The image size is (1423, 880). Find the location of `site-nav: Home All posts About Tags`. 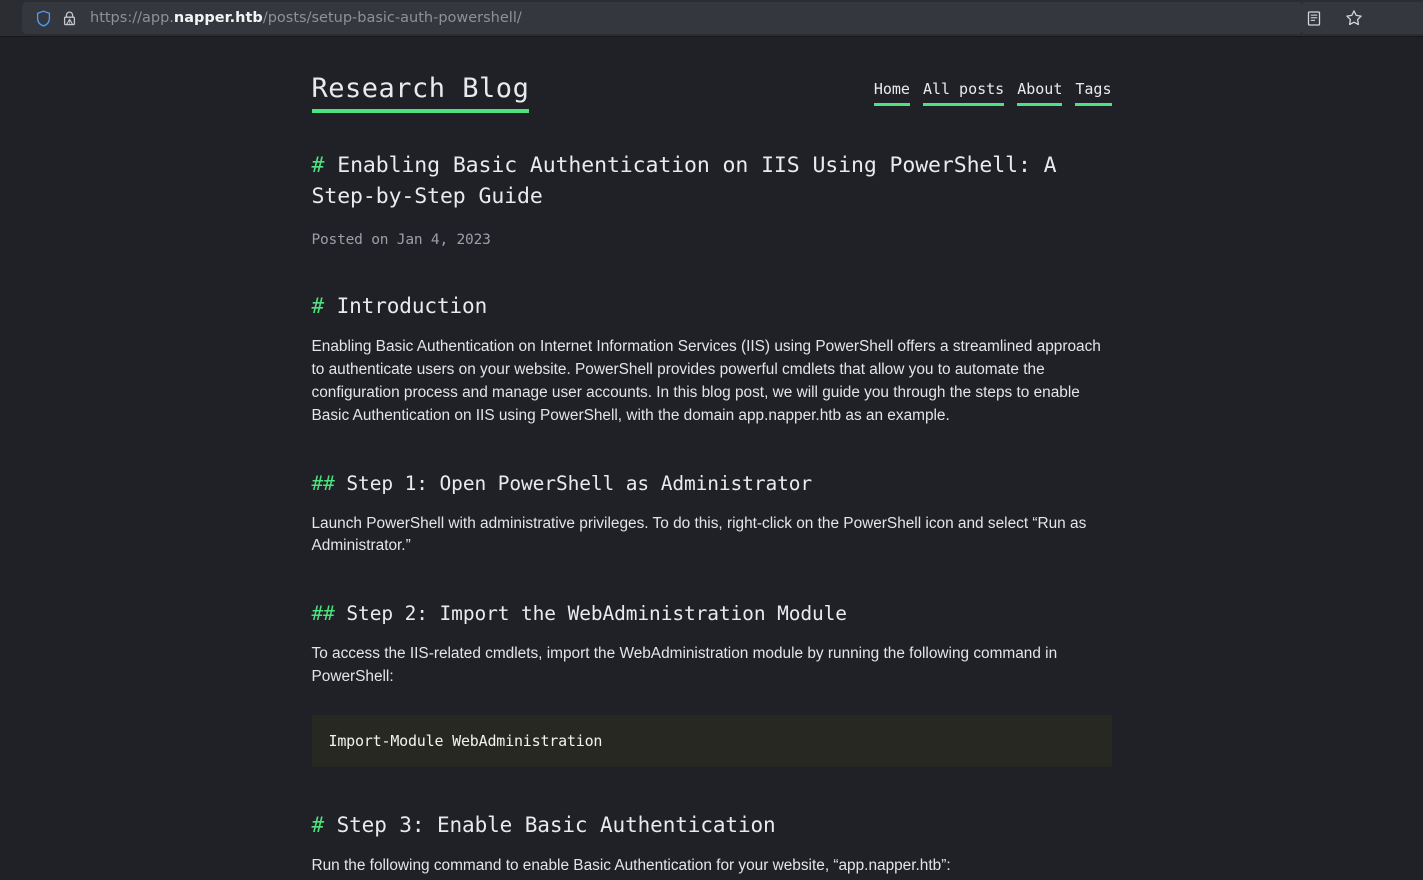

site-nav: Home All posts About Tags is located at coordinates (992, 89).